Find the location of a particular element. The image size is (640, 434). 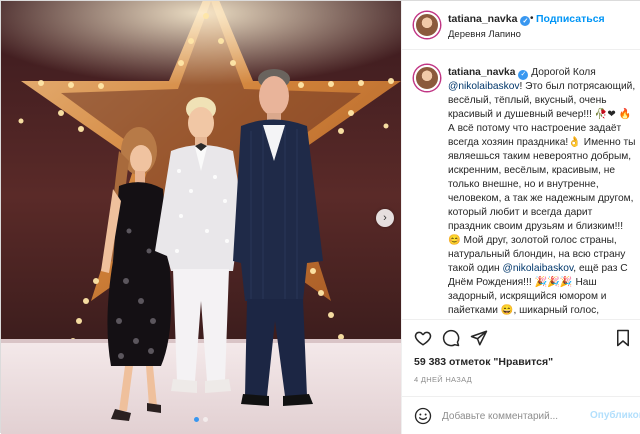

username-text: tatiana_navka is located at coordinates (483, 19).